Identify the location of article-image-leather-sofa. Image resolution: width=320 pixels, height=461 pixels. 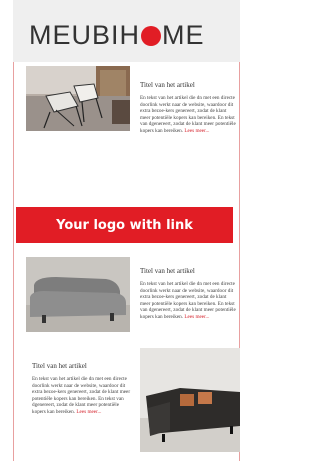
(190, 400).